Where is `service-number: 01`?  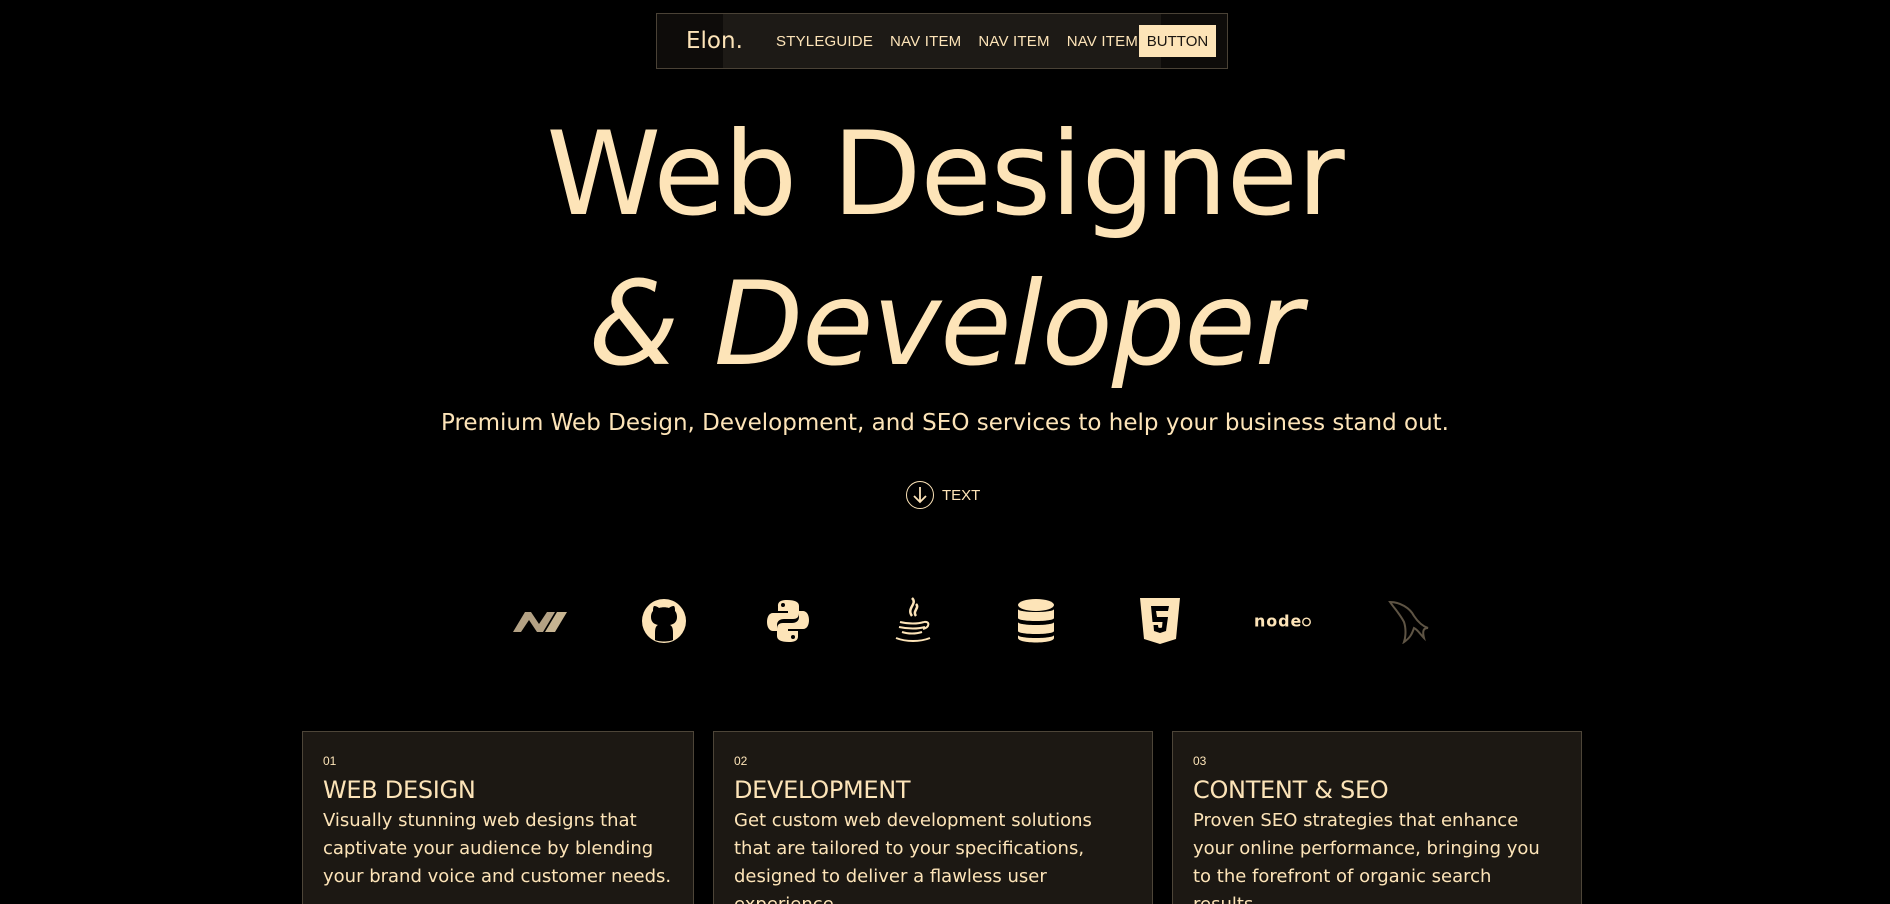
service-number: 01 is located at coordinates (330, 761).